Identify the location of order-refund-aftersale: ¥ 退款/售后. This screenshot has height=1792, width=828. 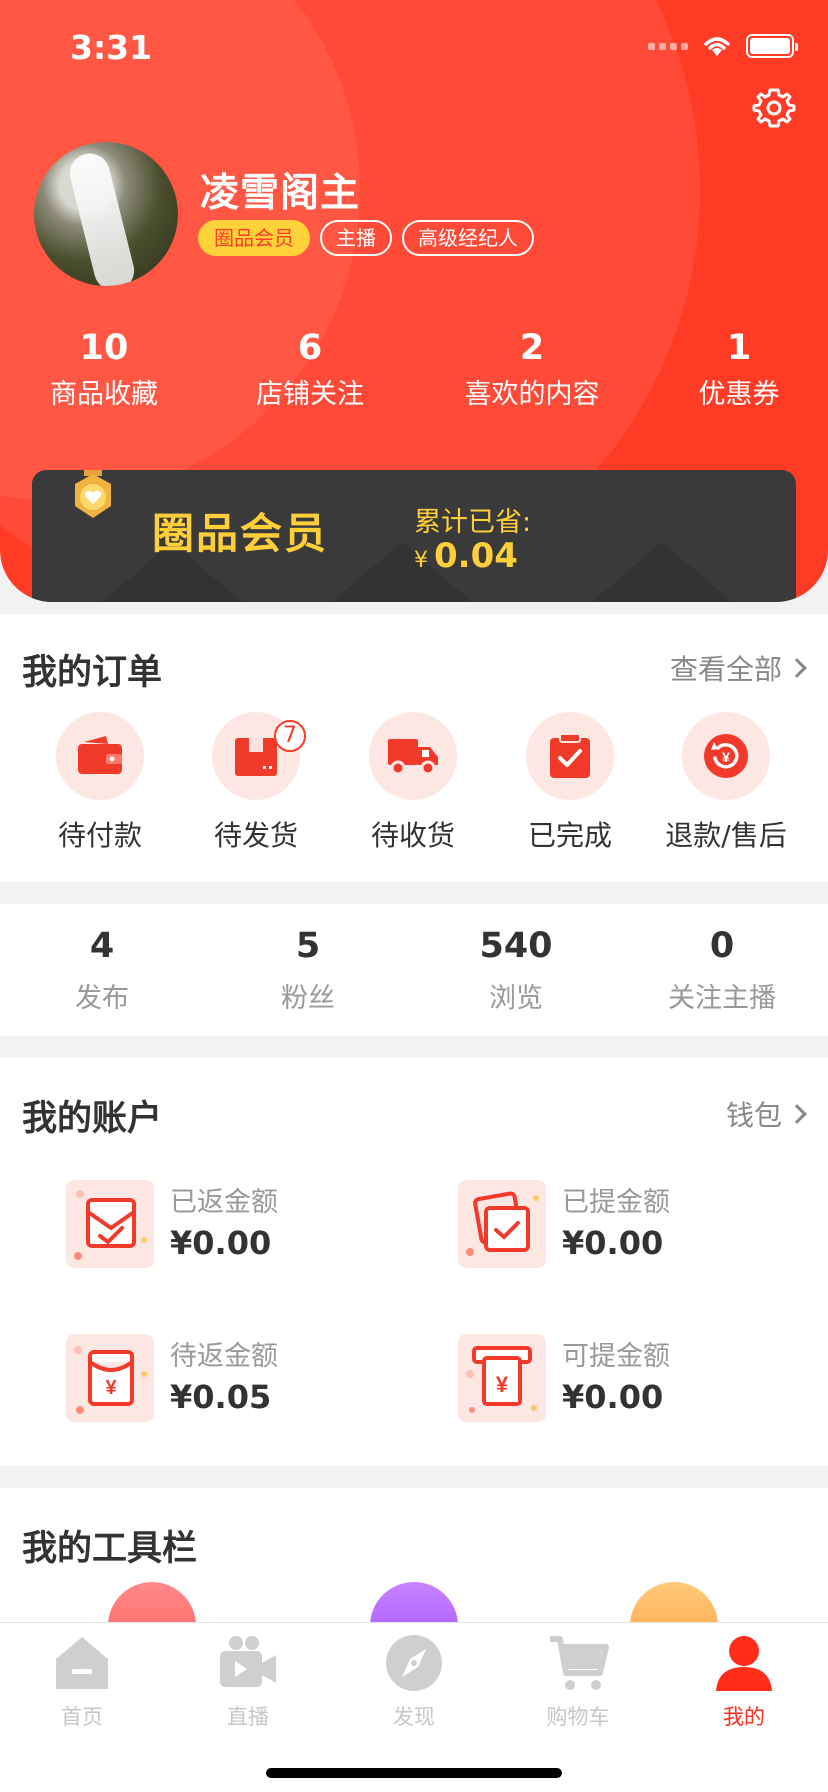
(726, 783).